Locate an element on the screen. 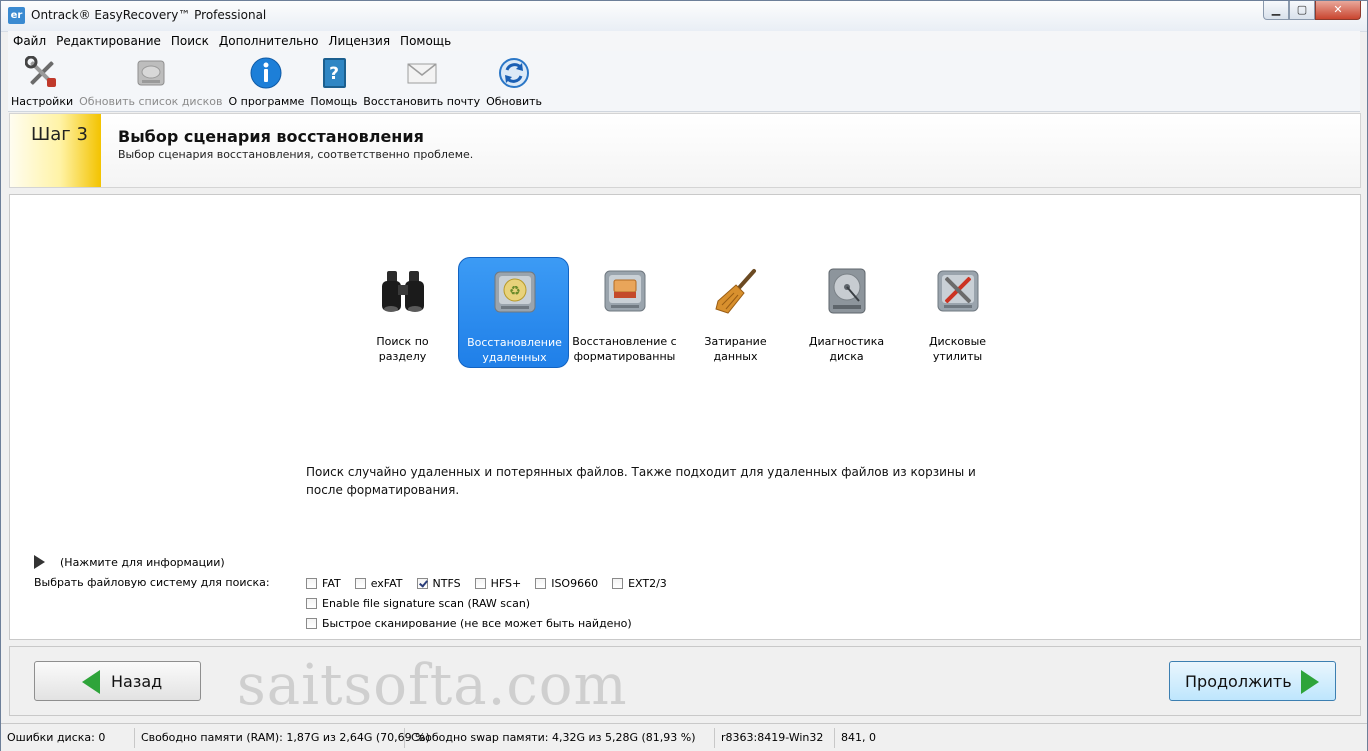 The width and height of the screenshot is (1368, 751). step-badge: Шаг 3 is located at coordinates (55, 150).